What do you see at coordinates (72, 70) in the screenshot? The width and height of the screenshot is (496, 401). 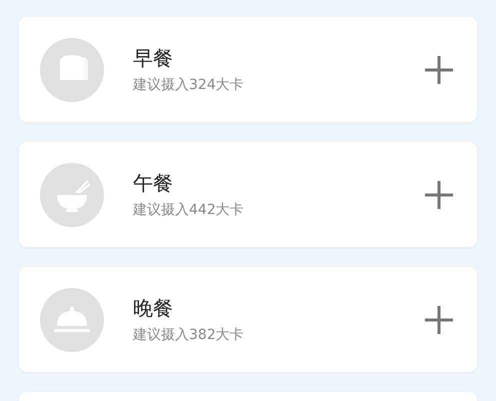 I see `bread-icon` at bounding box center [72, 70].